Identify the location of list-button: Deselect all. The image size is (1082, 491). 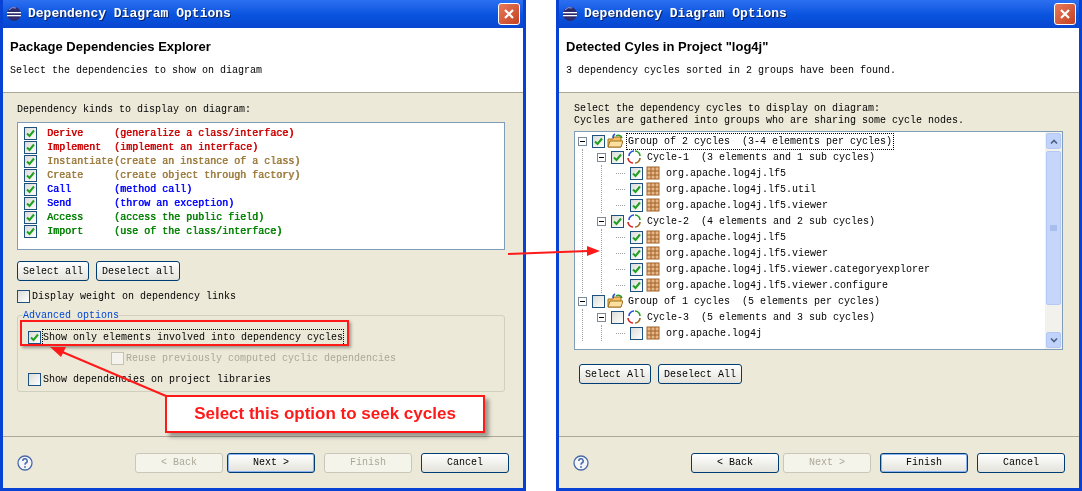
(138, 271).